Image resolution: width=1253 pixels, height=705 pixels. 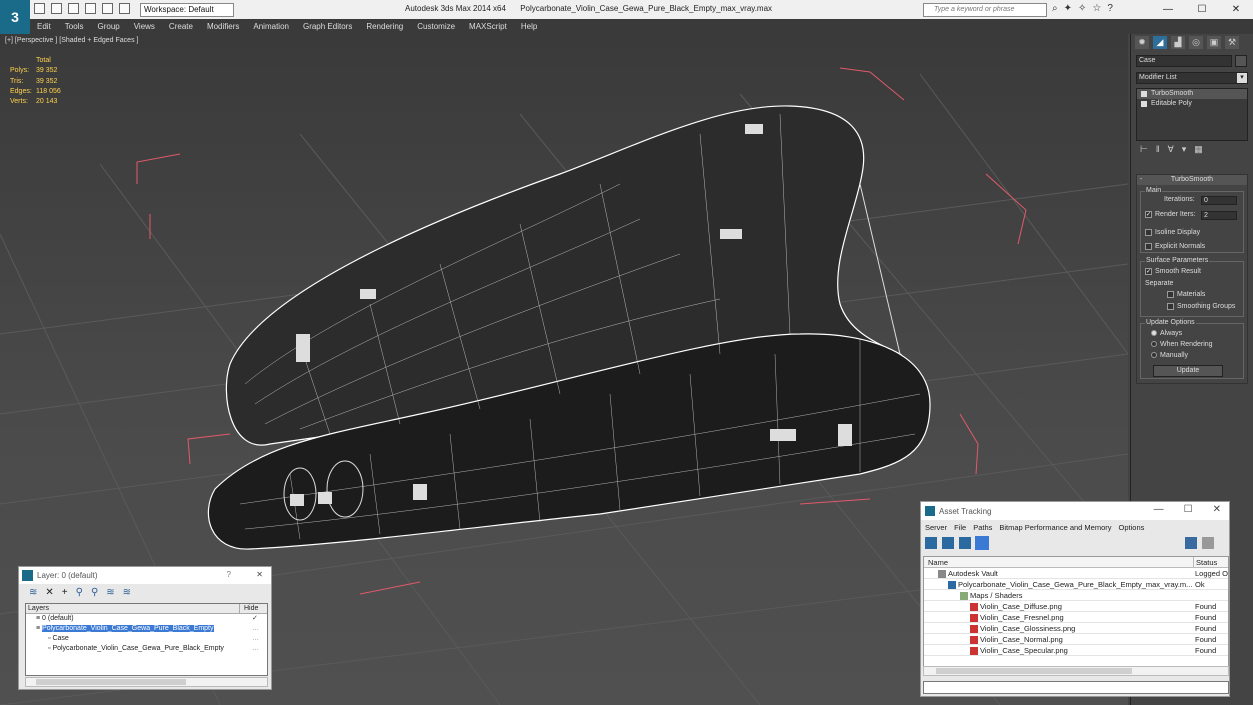 What do you see at coordinates (960, 527) in the screenshot?
I see `menu-file: File` at bounding box center [960, 527].